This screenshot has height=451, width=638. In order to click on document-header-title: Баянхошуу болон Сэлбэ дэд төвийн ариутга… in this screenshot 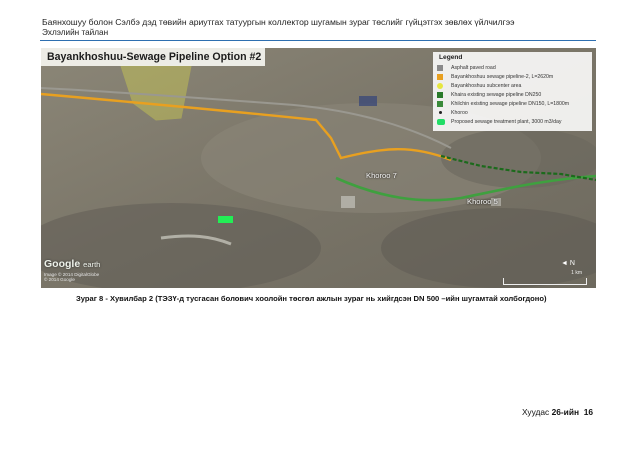, I will do `click(278, 22)`.